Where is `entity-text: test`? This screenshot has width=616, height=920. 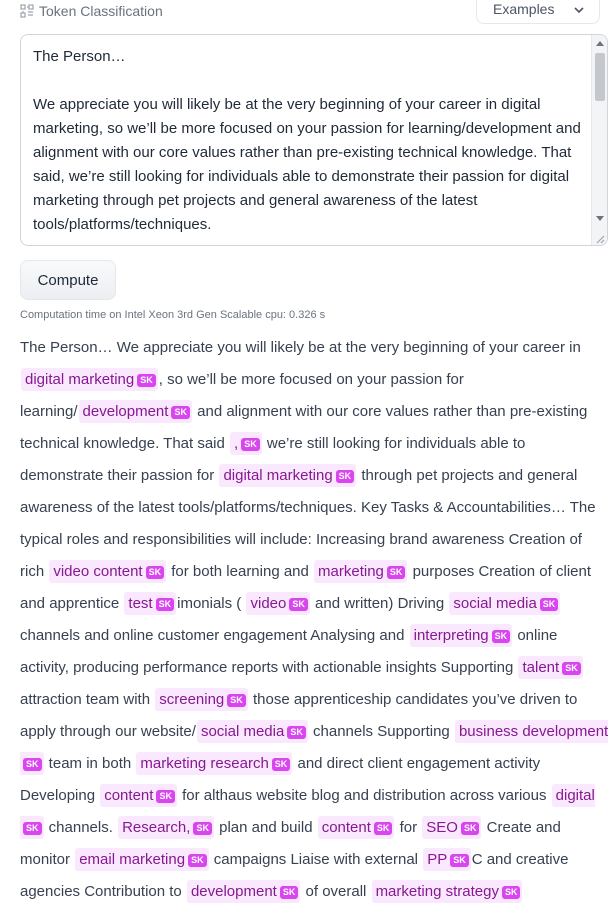 entity-text: test is located at coordinates (140, 603).